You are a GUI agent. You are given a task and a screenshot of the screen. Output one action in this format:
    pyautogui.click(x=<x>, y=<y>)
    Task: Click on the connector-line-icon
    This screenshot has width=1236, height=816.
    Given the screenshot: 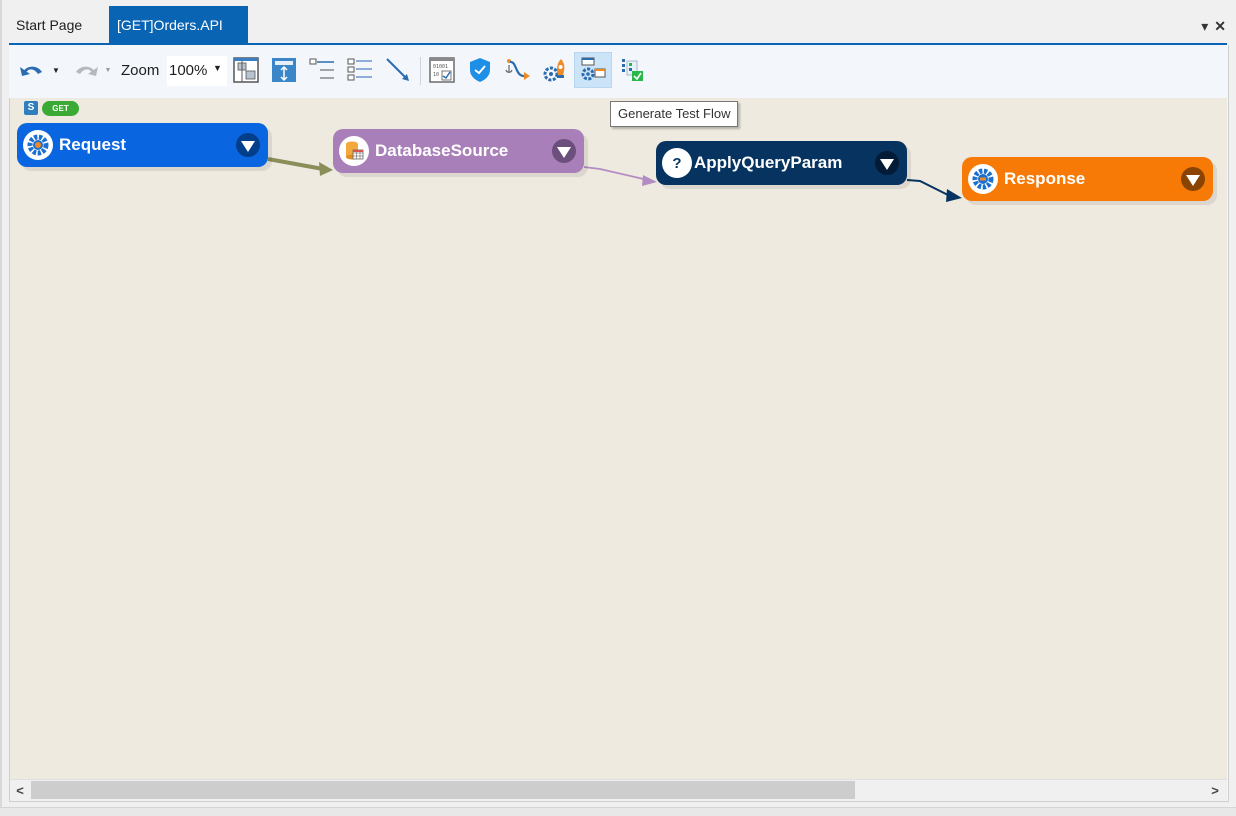 What is the action you would take?
    pyautogui.click(x=397, y=69)
    